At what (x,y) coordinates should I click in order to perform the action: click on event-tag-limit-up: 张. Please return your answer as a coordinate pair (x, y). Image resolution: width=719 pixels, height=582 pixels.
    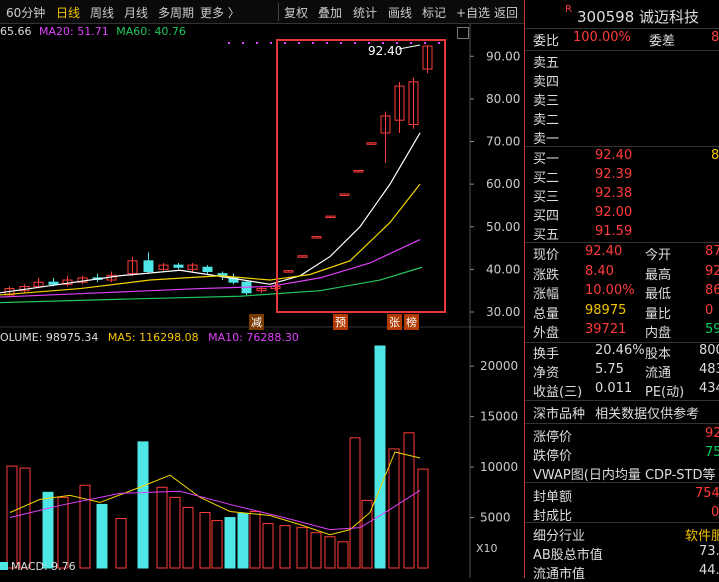
    Looking at the image, I should click on (394, 322).